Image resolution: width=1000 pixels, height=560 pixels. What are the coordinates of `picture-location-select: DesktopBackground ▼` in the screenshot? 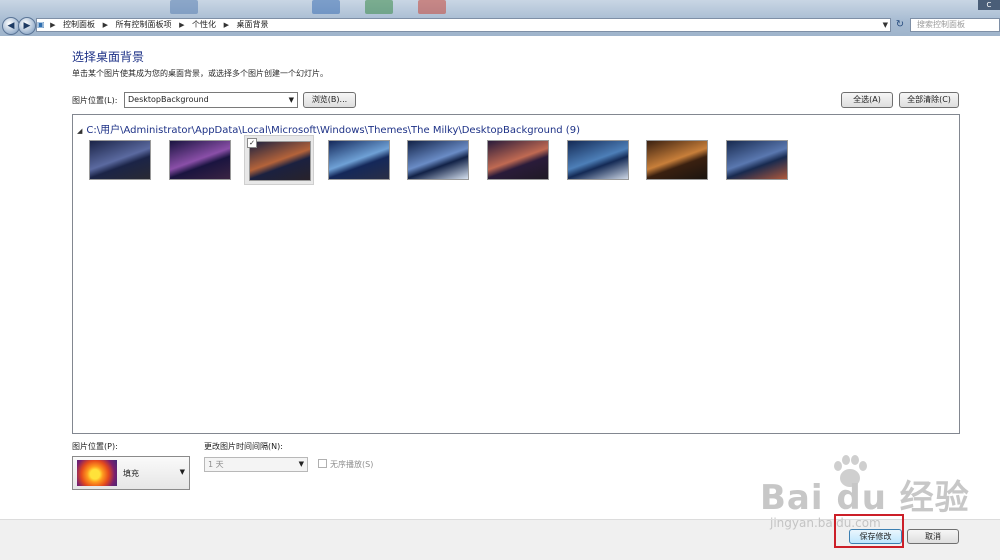 It's located at (211, 100).